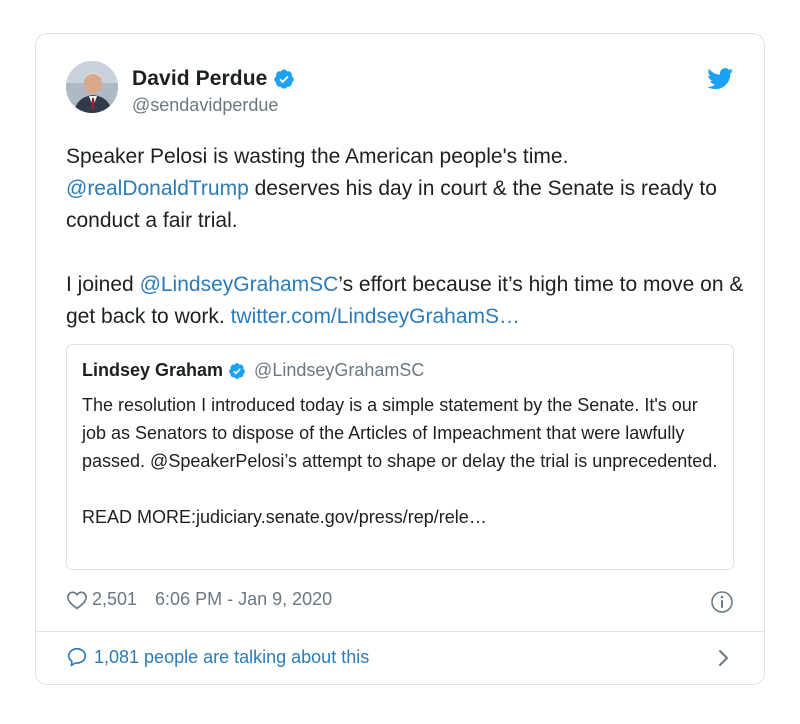 The height and width of the screenshot is (724, 800). What do you see at coordinates (114, 599) in the screenshot?
I see `like-count: 2,501` at bounding box center [114, 599].